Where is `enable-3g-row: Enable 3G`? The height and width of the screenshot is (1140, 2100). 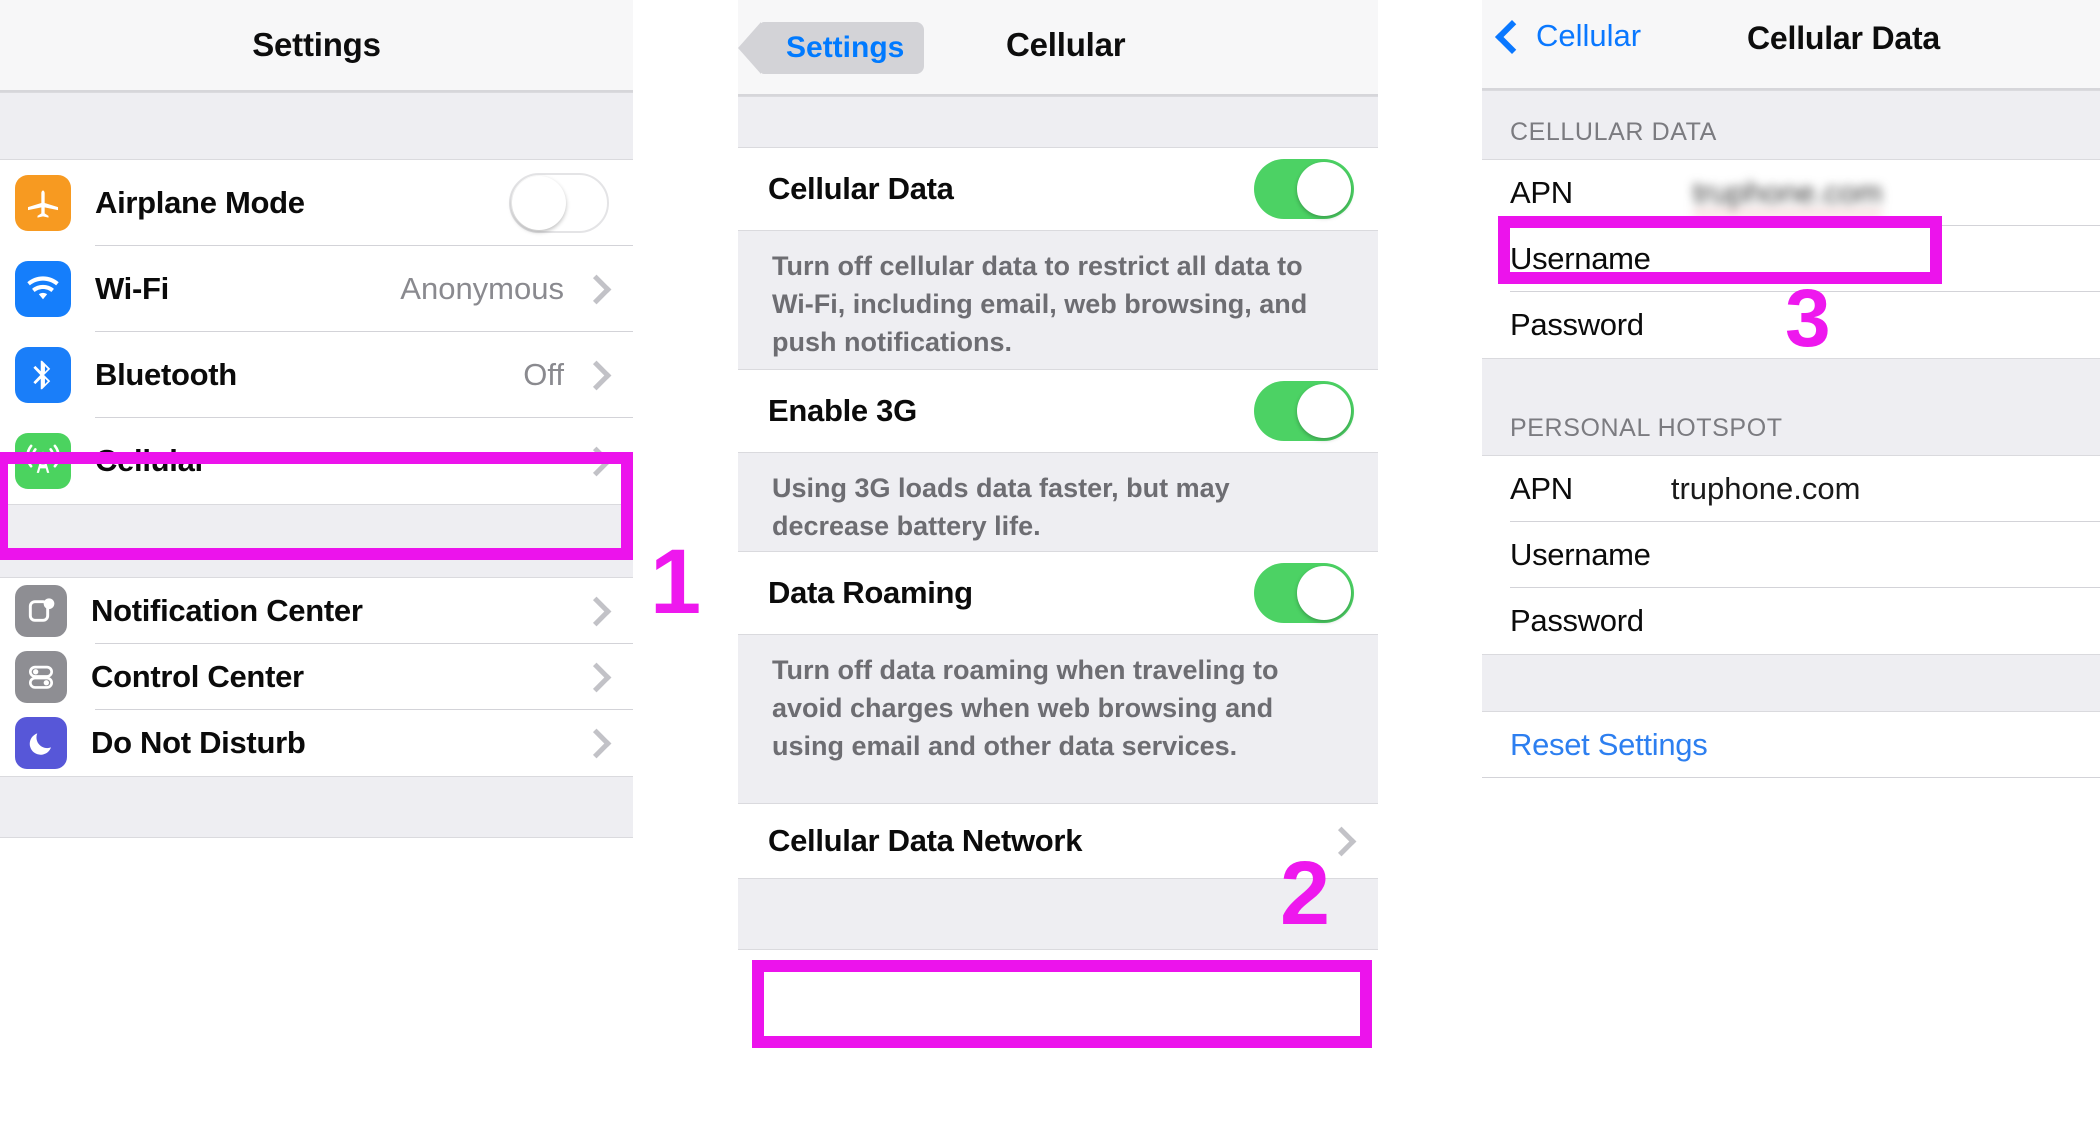
enable-3g-row: Enable 3G is located at coordinates (1058, 411).